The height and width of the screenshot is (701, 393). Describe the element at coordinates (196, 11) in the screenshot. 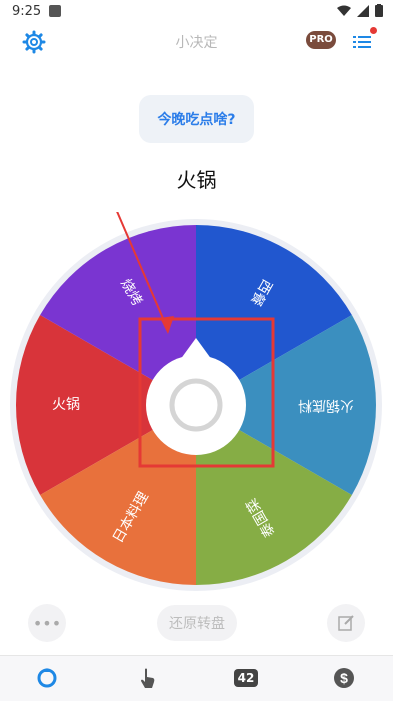

I see `status-bar: 9:25` at that location.